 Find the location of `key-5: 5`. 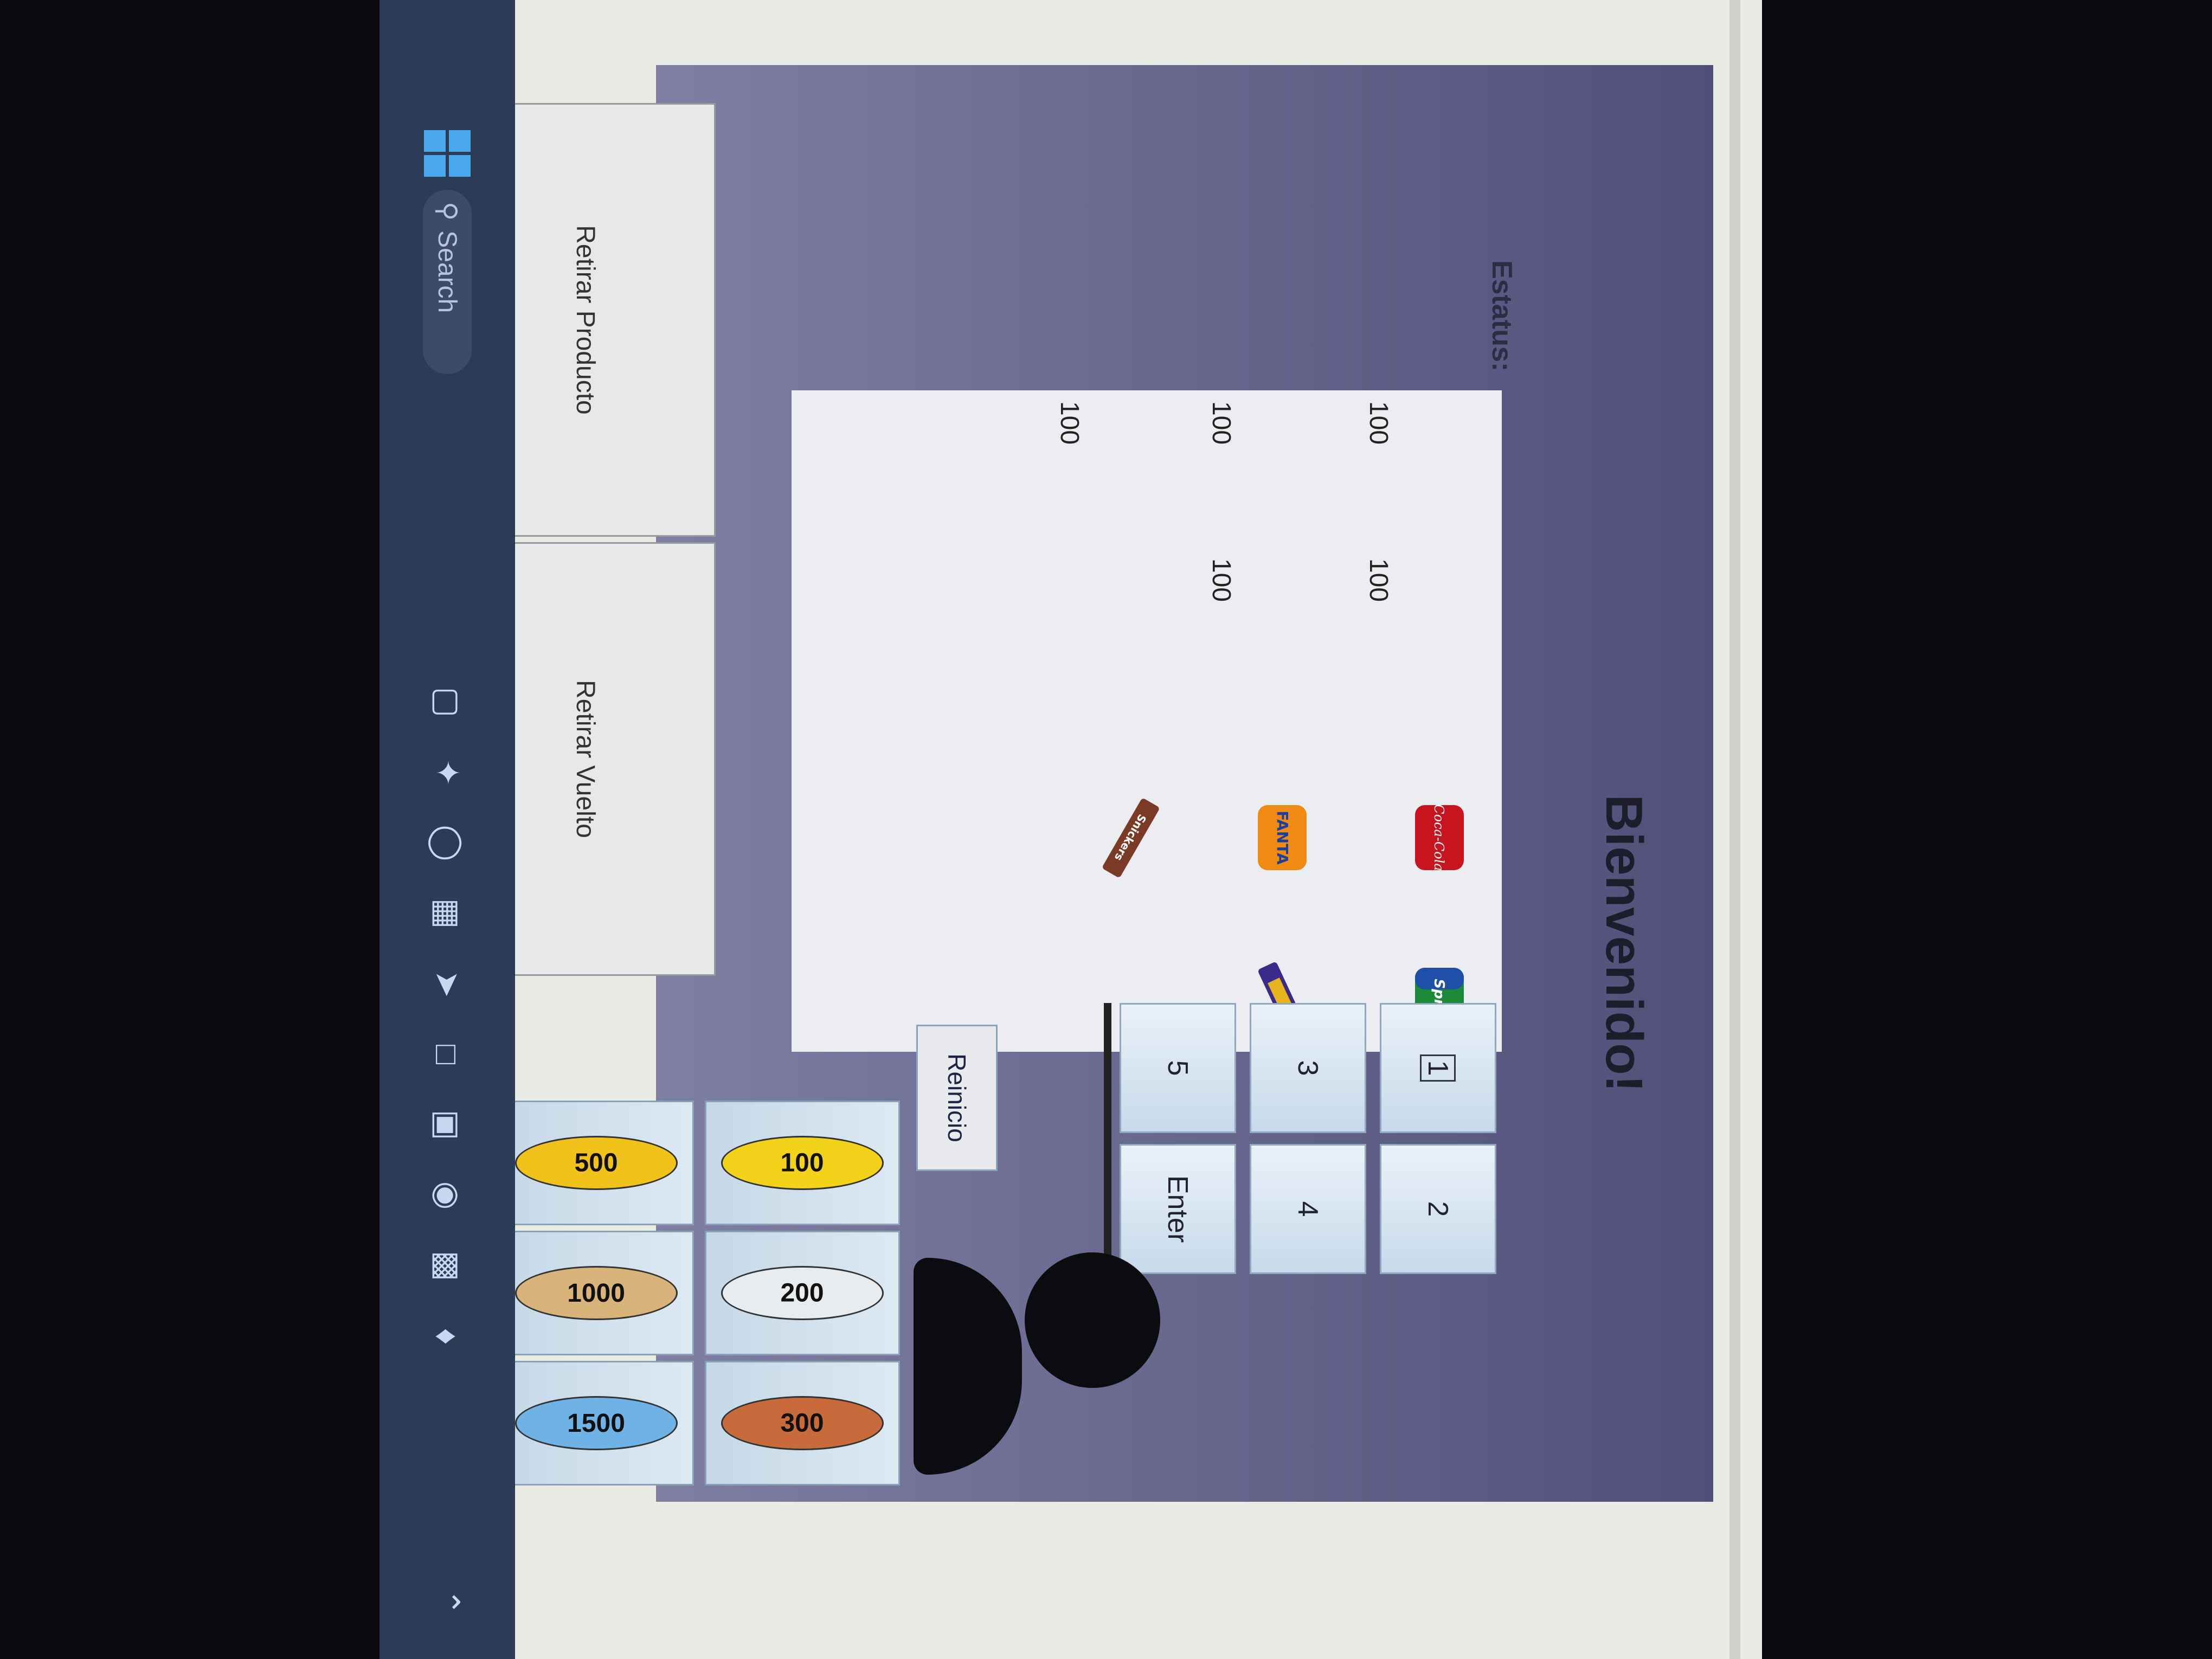

key-5: 5 is located at coordinates (1178, 1068).